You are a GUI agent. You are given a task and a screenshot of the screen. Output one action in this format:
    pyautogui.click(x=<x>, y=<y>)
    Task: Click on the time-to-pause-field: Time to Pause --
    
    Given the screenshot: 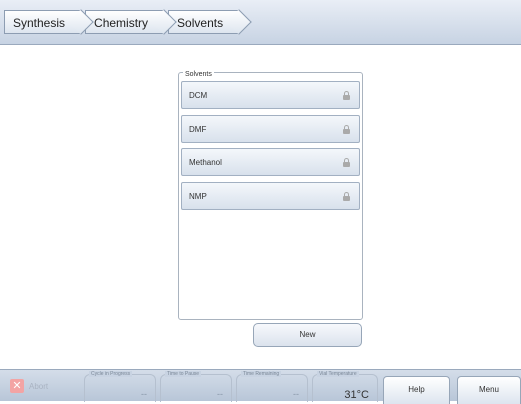 What is the action you would take?
    pyautogui.click(x=196, y=386)
    